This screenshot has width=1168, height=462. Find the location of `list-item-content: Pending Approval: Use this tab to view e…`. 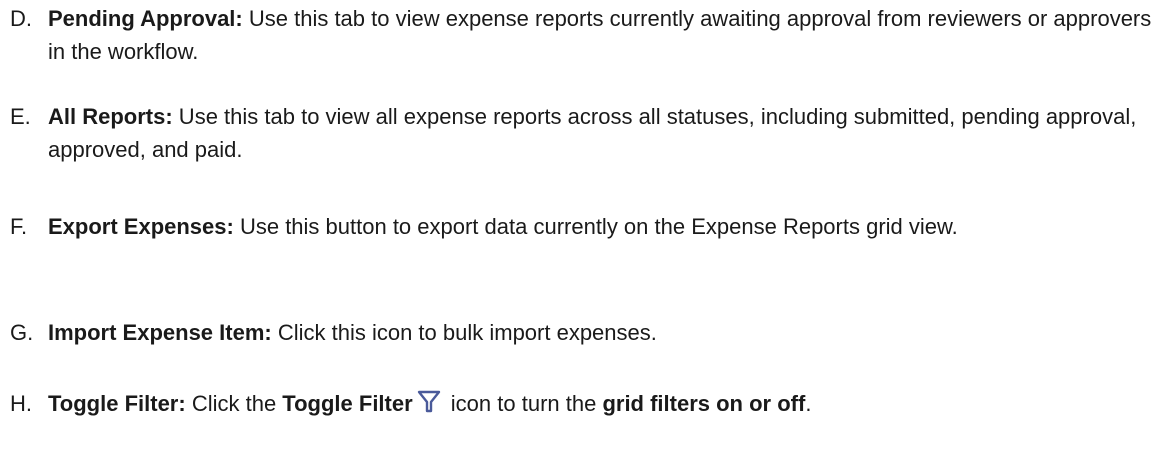

list-item-content: Pending Approval: Use this tab to view e… is located at coordinates (604, 35).